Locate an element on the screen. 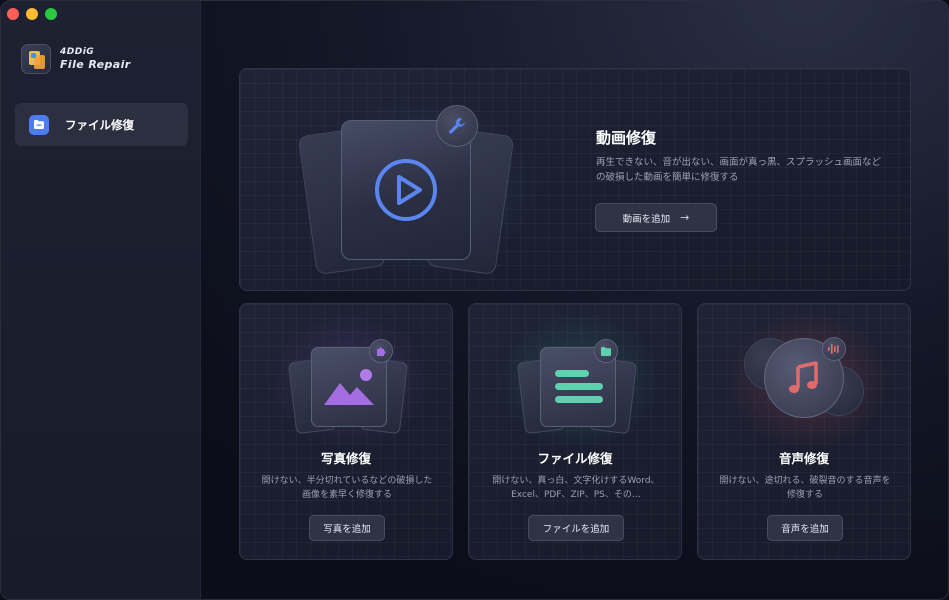 This screenshot has height=600, width=949. add-audio-button-label: 音声を追加 is located at coordinates (805, 529).